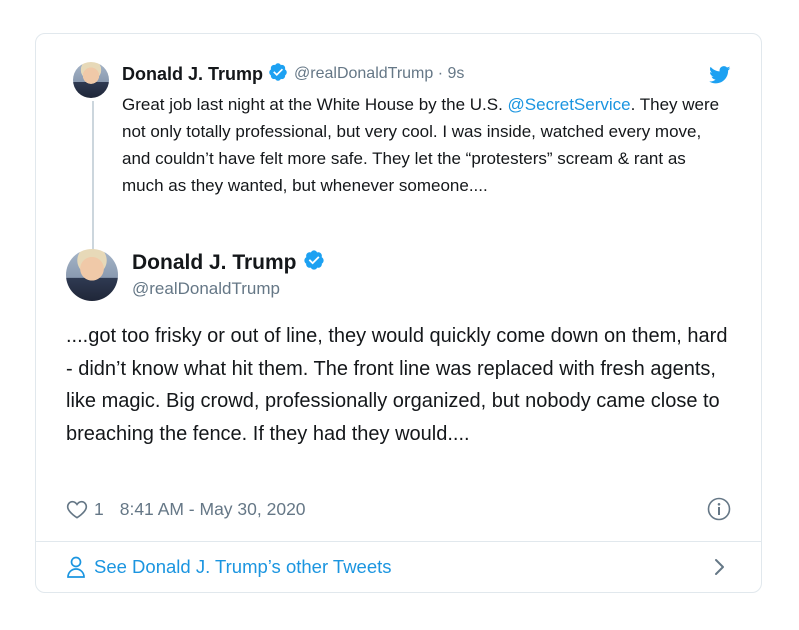 The height and width of the screenshot is (630, 799). What do you see at coordinates (243, 566) in the screenshot?
I see `see-other-tweets-label: See Donald J. Trump’s other Tweets` at bounding box center [243, 566].